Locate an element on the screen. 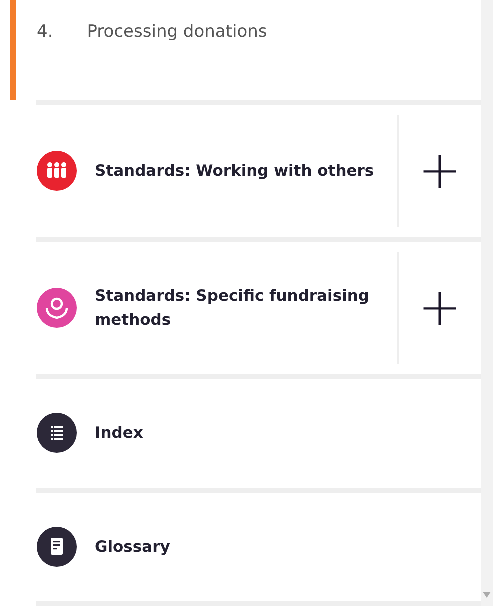 The width and height of the screenshot is (493, 606). section-title: Glossary is located at coordinates (235, 546).